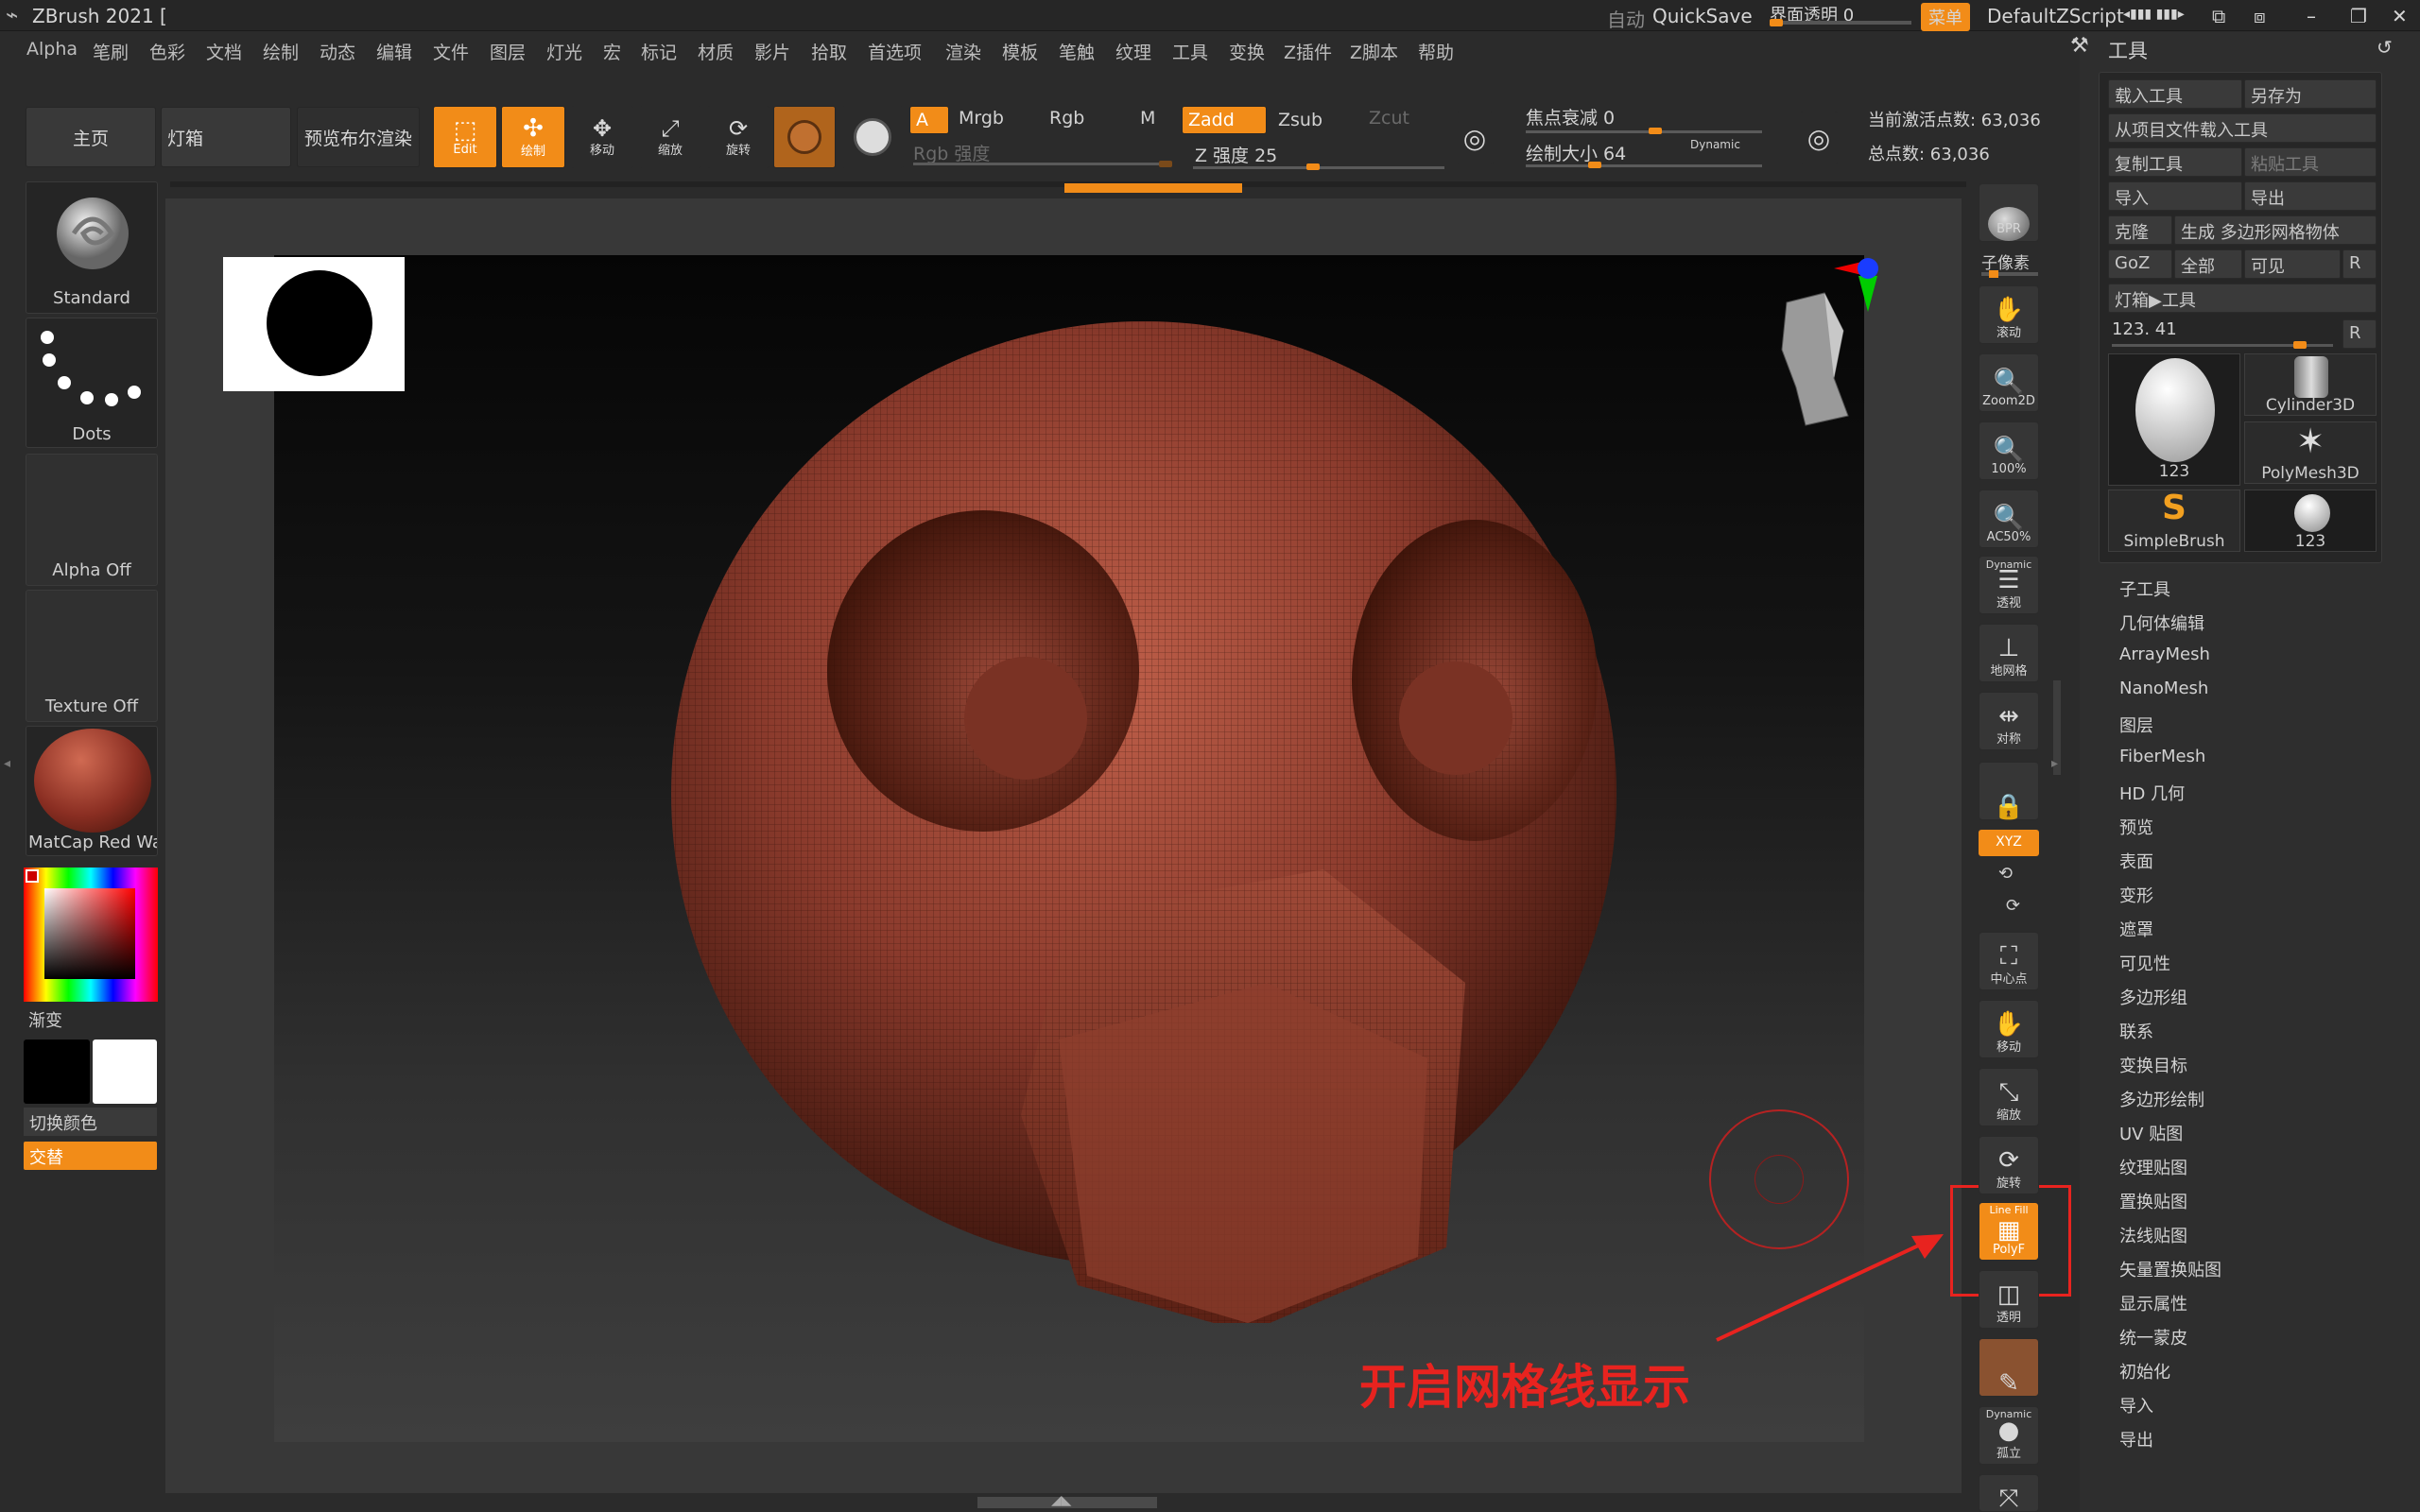 Image resolution: width=2420 pixels, height=1512 pixels. Describe the element at coordinates (1308, 51) in the screenshot. I see `menu-item: Z插件` at that location.